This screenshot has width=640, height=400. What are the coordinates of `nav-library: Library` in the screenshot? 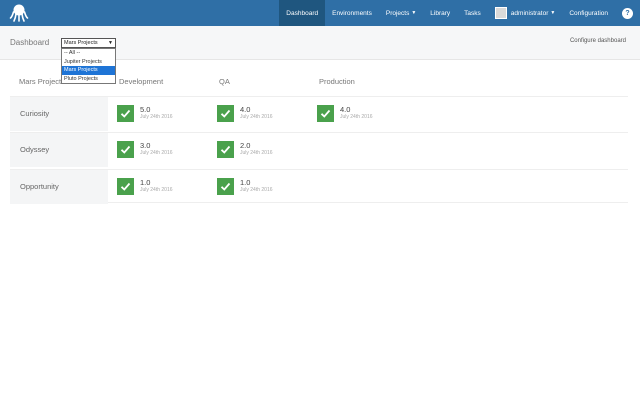 It's located at (440, 13).